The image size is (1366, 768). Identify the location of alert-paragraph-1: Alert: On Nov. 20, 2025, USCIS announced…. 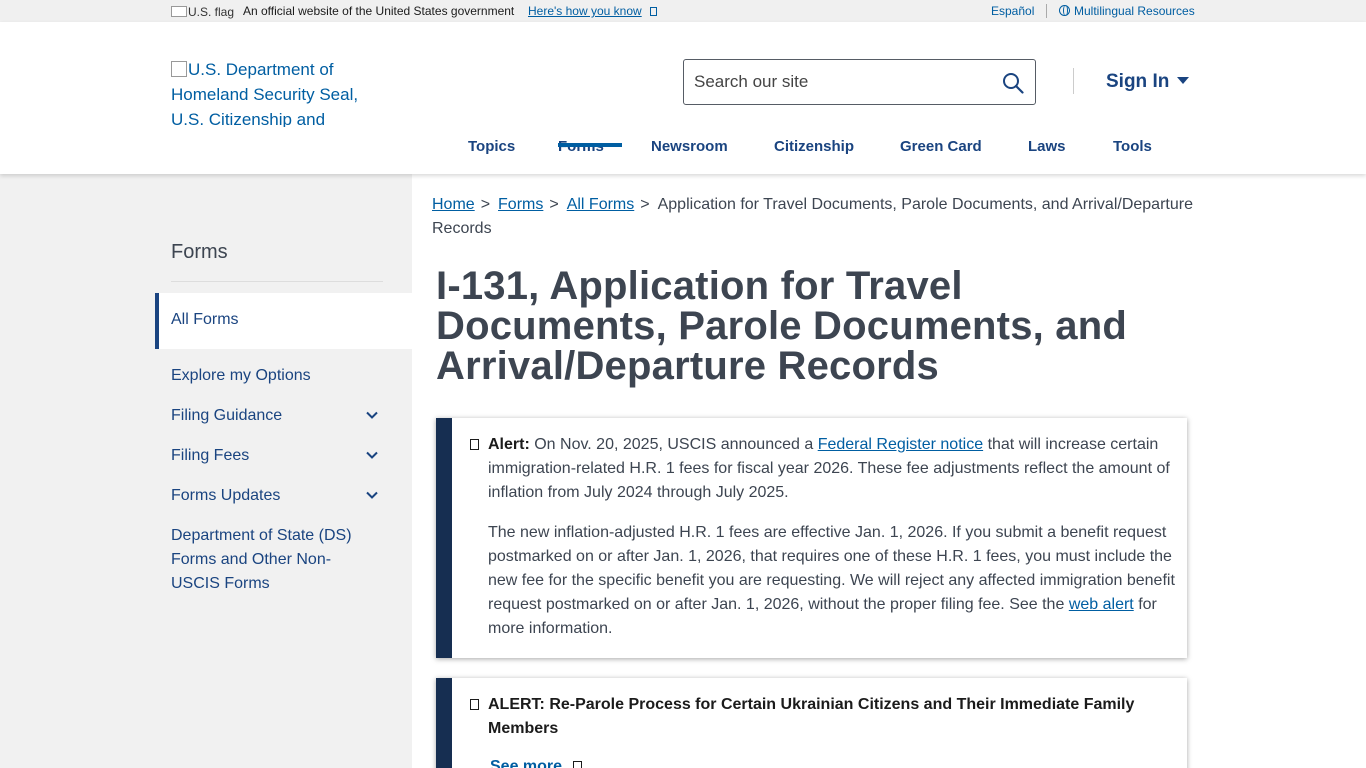
(829, 468).